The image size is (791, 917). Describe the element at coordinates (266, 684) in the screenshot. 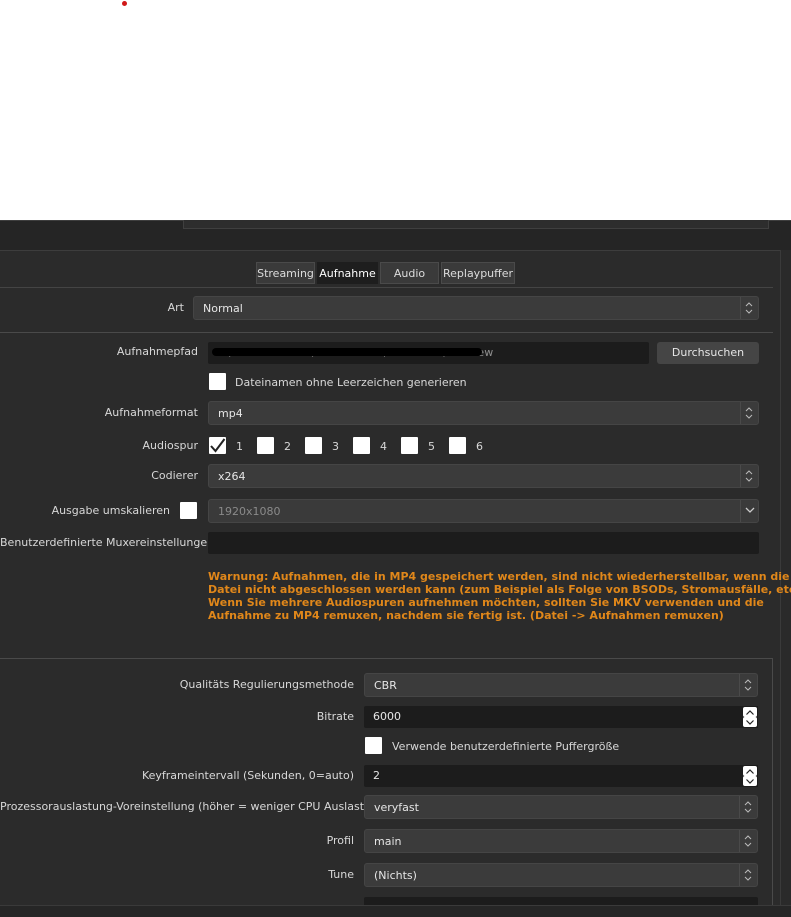

I see `rate-control-label: Qualitäts Regulierungsmethode` at that location.